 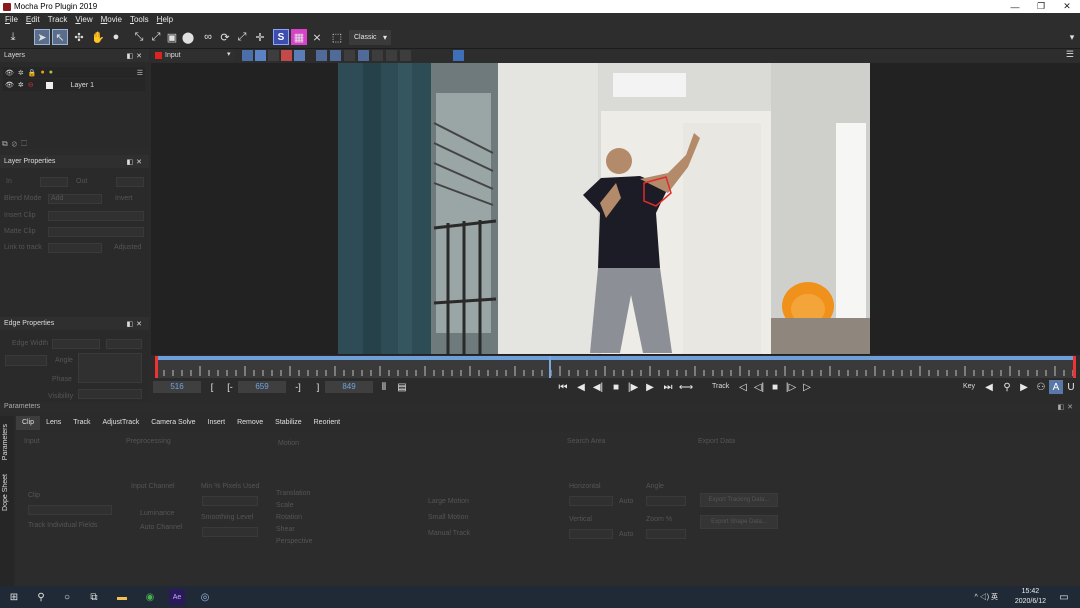 I want to click on in-field, so click(x=54, y=182).